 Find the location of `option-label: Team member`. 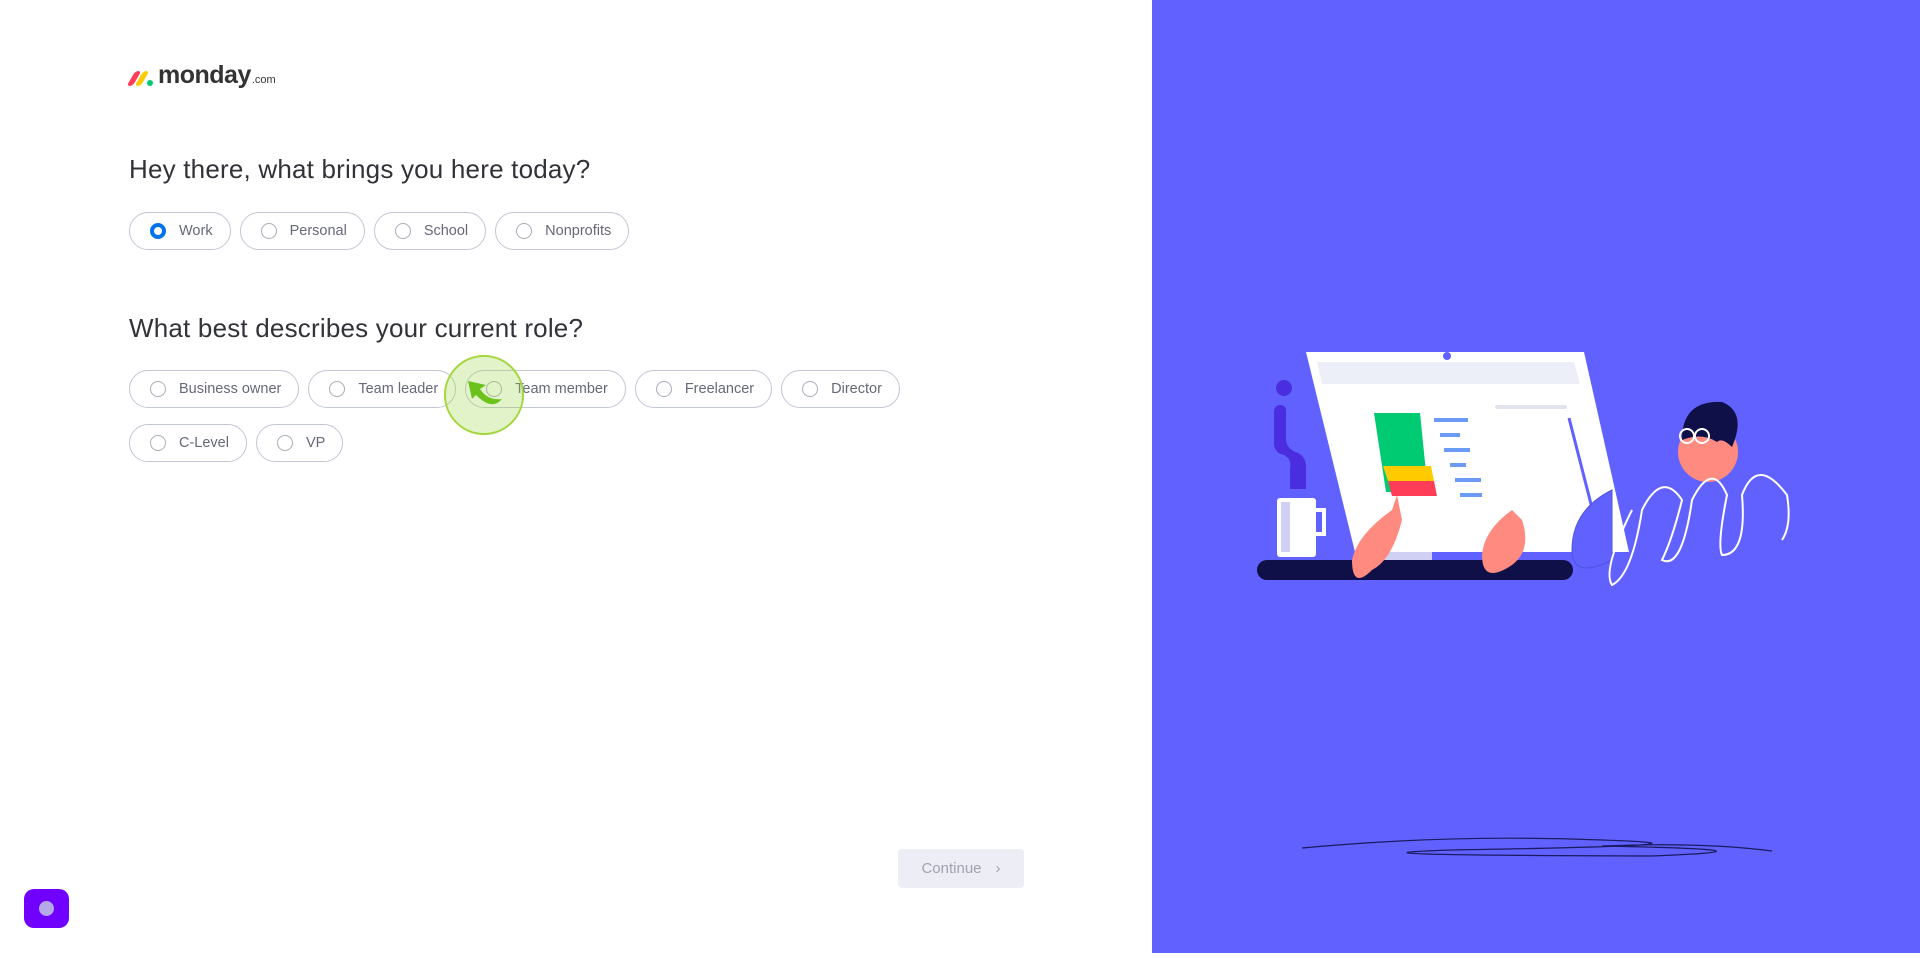

option-label: Team member is located at coordinates (561, 389).